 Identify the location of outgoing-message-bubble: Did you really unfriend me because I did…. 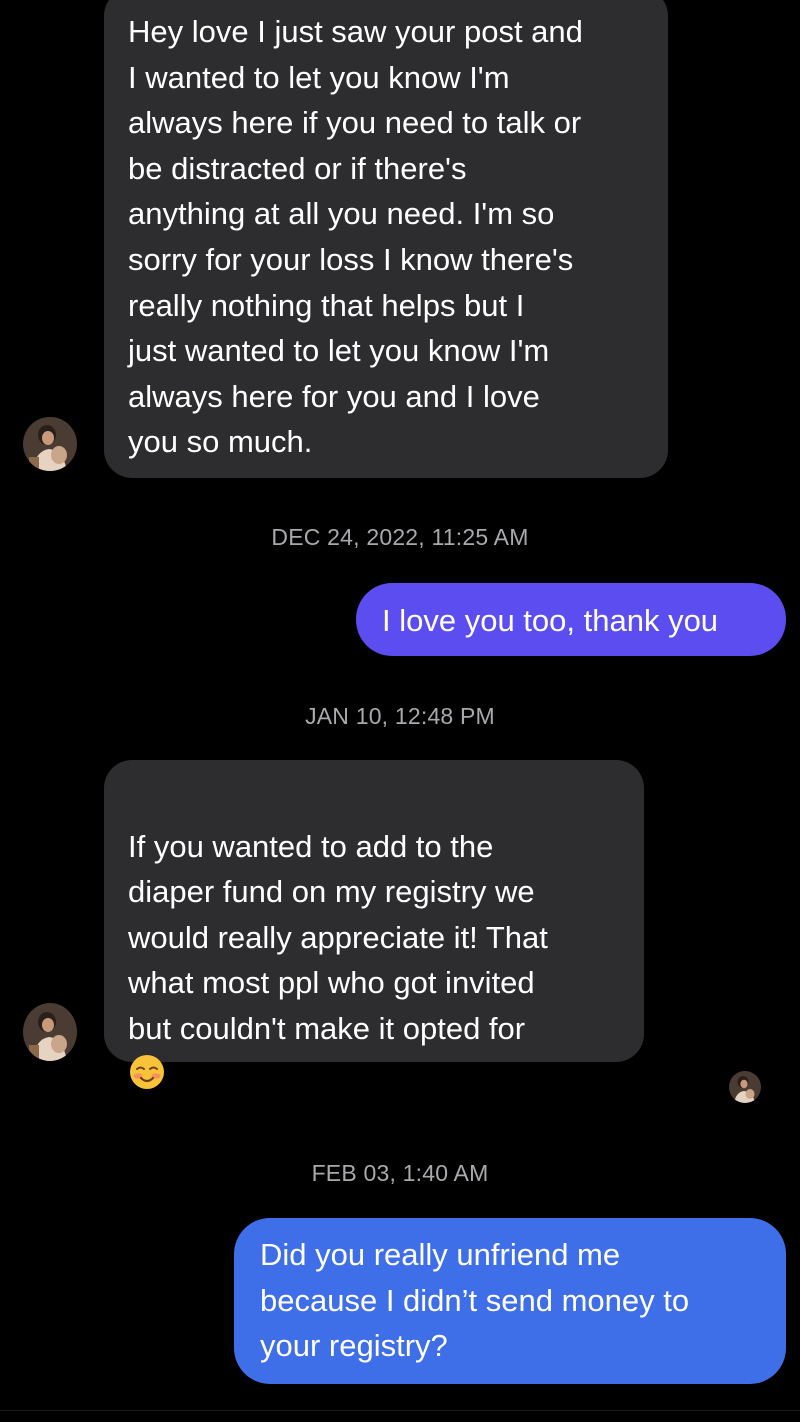
(510, 1301).